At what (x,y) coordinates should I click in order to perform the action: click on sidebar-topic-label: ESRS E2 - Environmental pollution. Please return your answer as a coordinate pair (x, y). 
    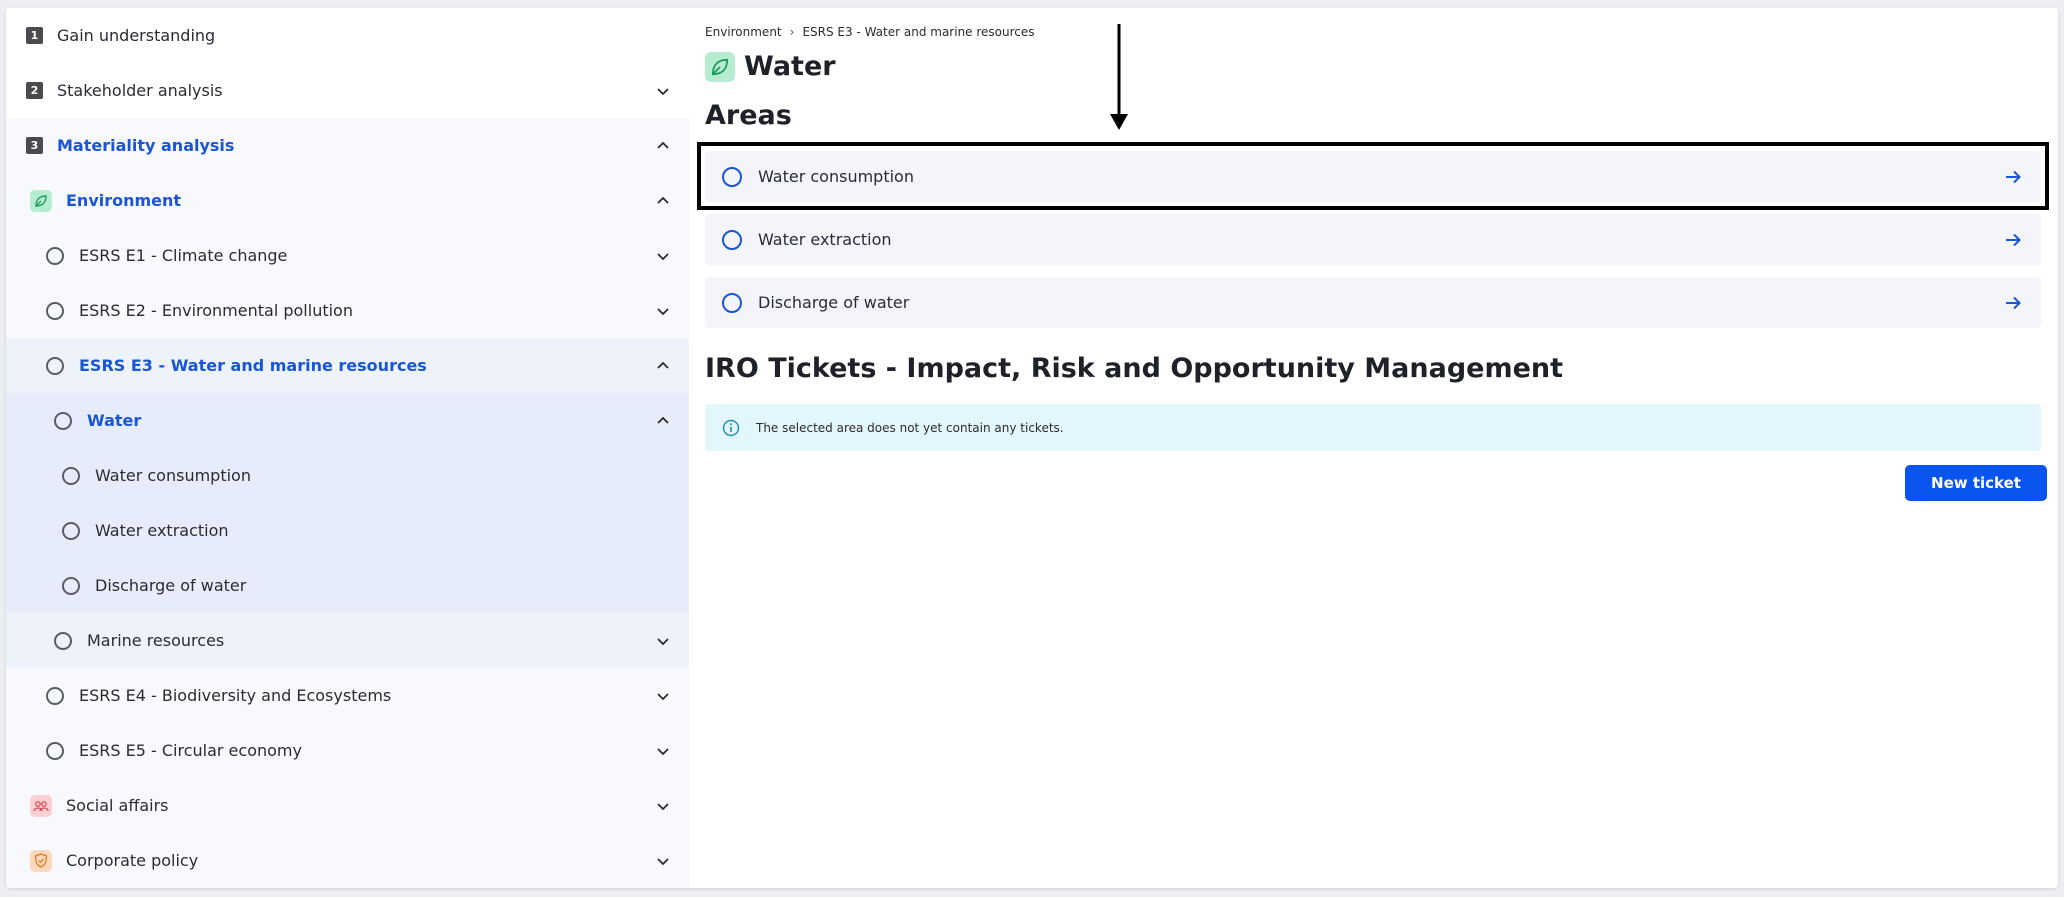
    Looking at the image, I should click on (216, 310).